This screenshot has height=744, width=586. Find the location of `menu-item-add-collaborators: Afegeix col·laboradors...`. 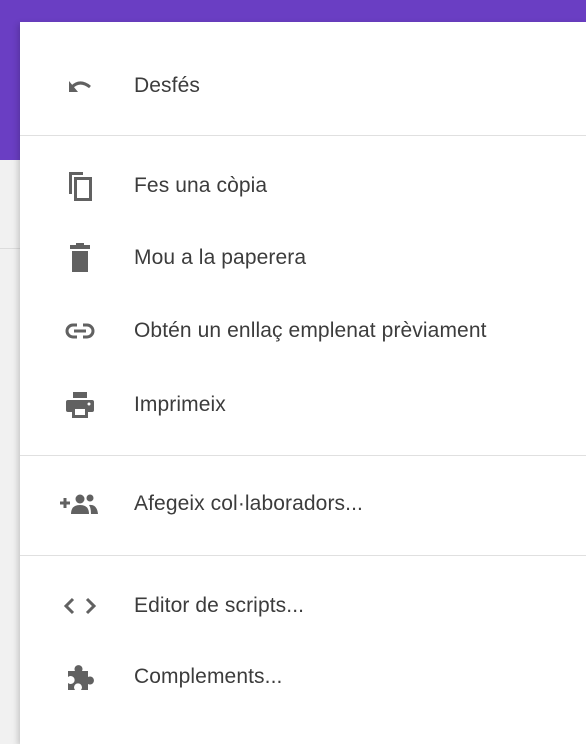

menu-item-add-collaborators: Afegeix col·laboradors... is located at coordinates (303, 504).